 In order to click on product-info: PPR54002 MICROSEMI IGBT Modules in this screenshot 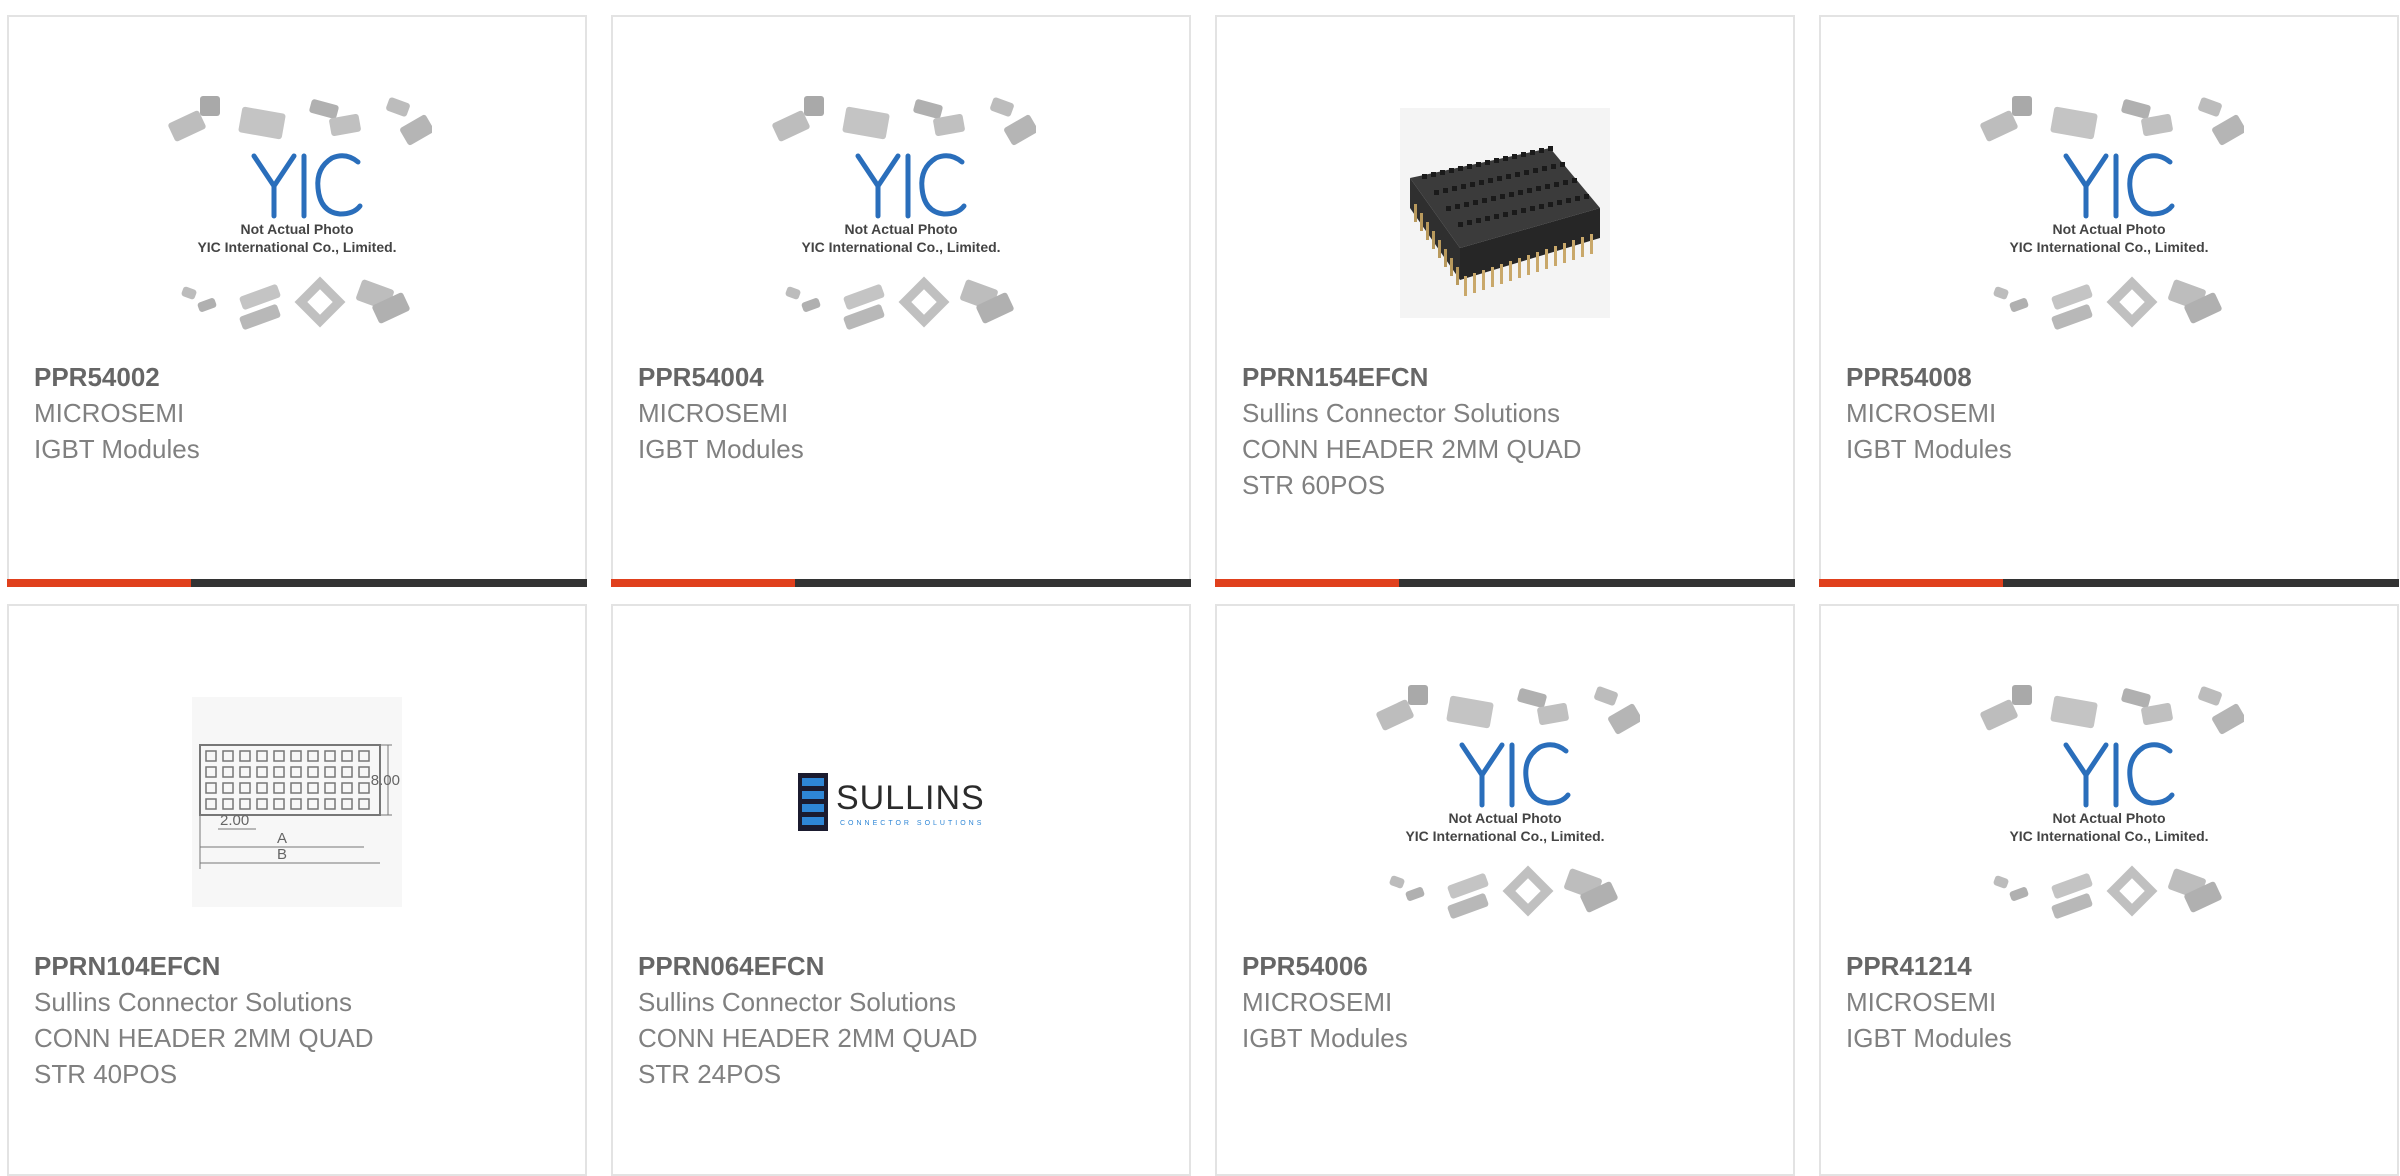, I will do `click(297, 413)`.